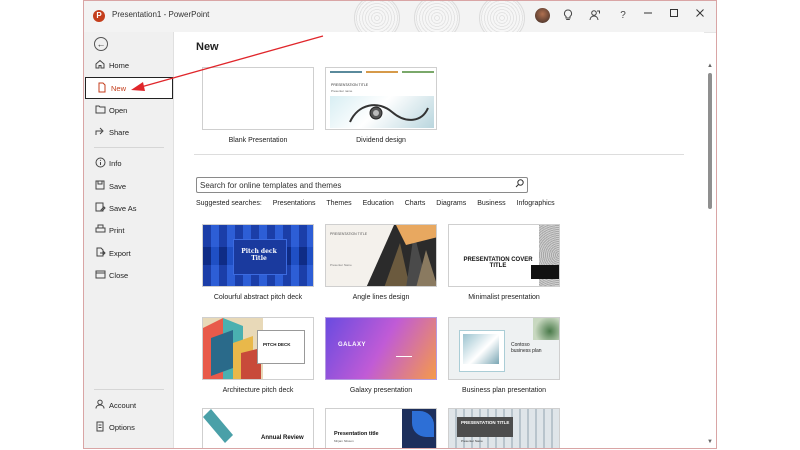 This screenshot has width=800, height=450. What do you see at coordinates (227, 63) in the screenshot?
I see `annotation-arrow` at bounding box center [227, 63].